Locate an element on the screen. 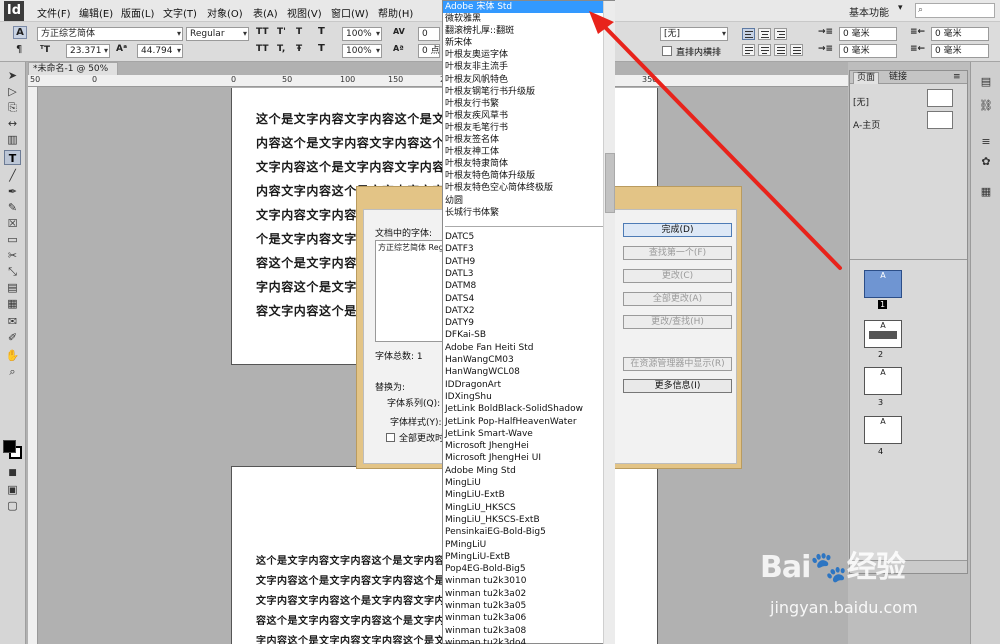  font-option: winman tu2k3a08 is located at coordinates (485, 631).